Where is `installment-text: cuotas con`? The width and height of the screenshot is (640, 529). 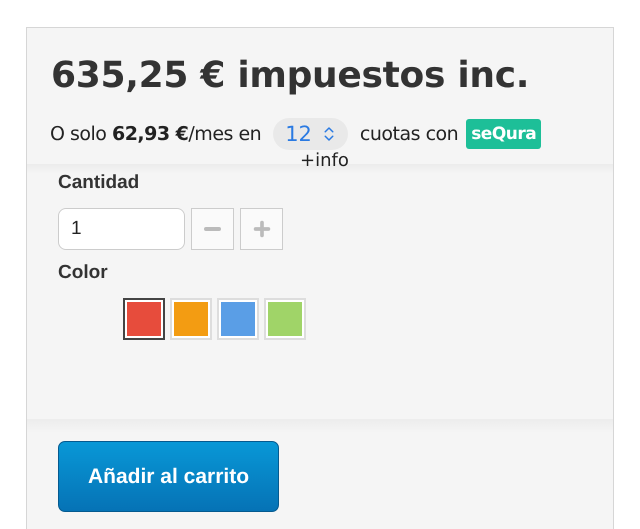 installment-text: cuotas con is located at coordinates (409, 134).